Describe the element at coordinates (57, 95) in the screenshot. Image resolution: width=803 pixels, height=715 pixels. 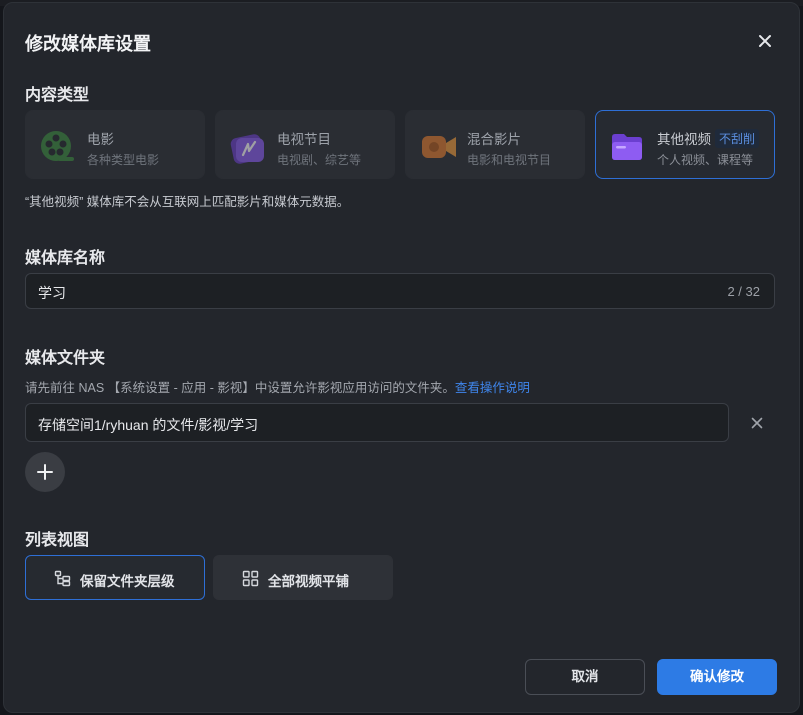
I see `content-type-label: 内容类型` at that location.